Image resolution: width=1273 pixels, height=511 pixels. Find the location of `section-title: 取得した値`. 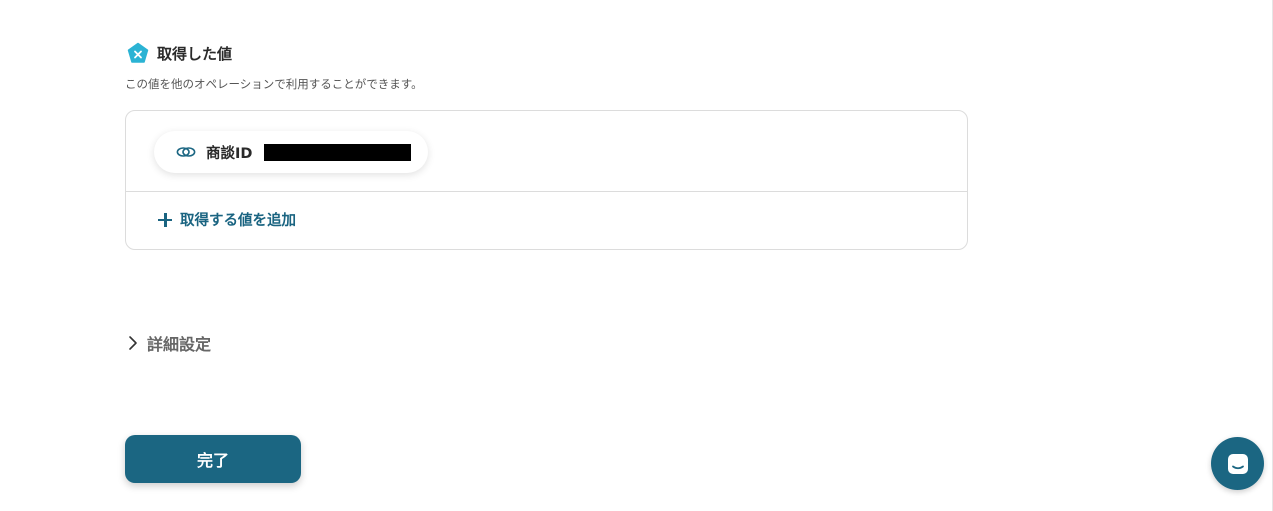

section-title: 取得した値 is located at coordinates (195, 53).